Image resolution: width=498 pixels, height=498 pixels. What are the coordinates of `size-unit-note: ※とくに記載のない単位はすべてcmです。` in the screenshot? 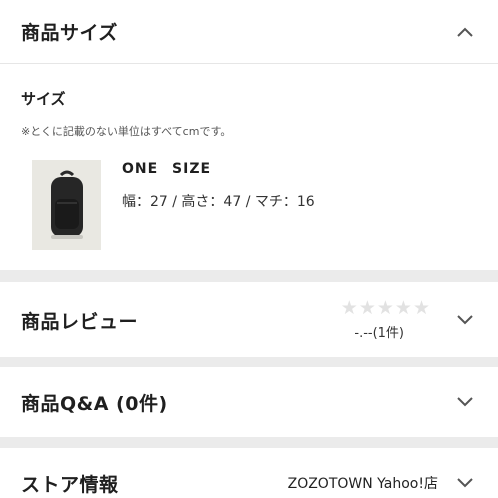 It's located at (126, 131).